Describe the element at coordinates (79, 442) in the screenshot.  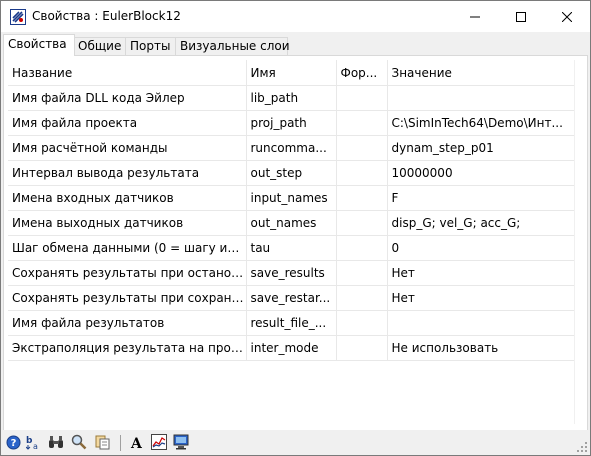
I see `magnifier-icon` at that location.